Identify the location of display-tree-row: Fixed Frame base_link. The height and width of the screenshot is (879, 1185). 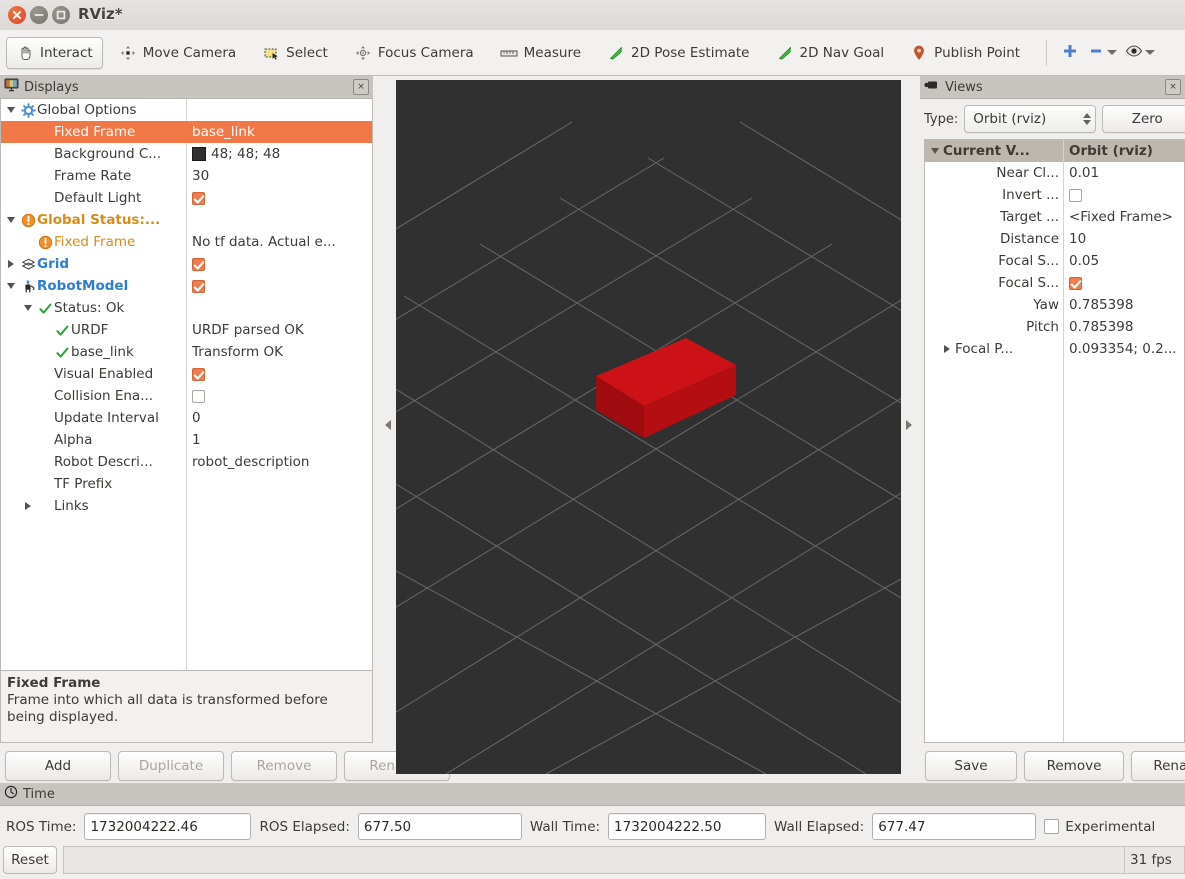
(186, 132).